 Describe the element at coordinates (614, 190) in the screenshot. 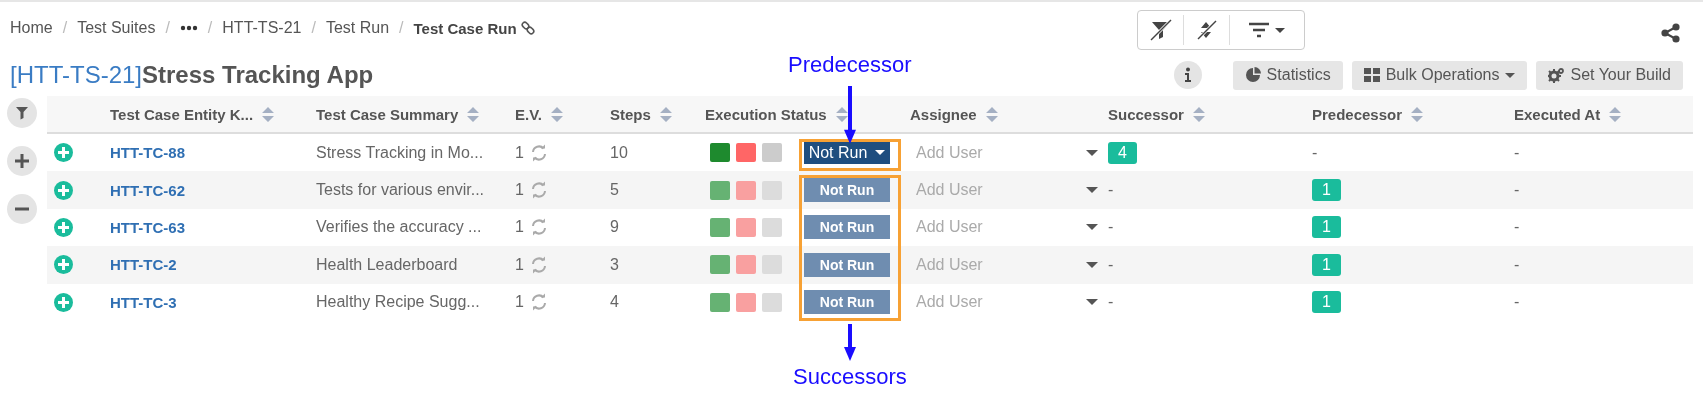

I see `table-cell: 5` at that location.